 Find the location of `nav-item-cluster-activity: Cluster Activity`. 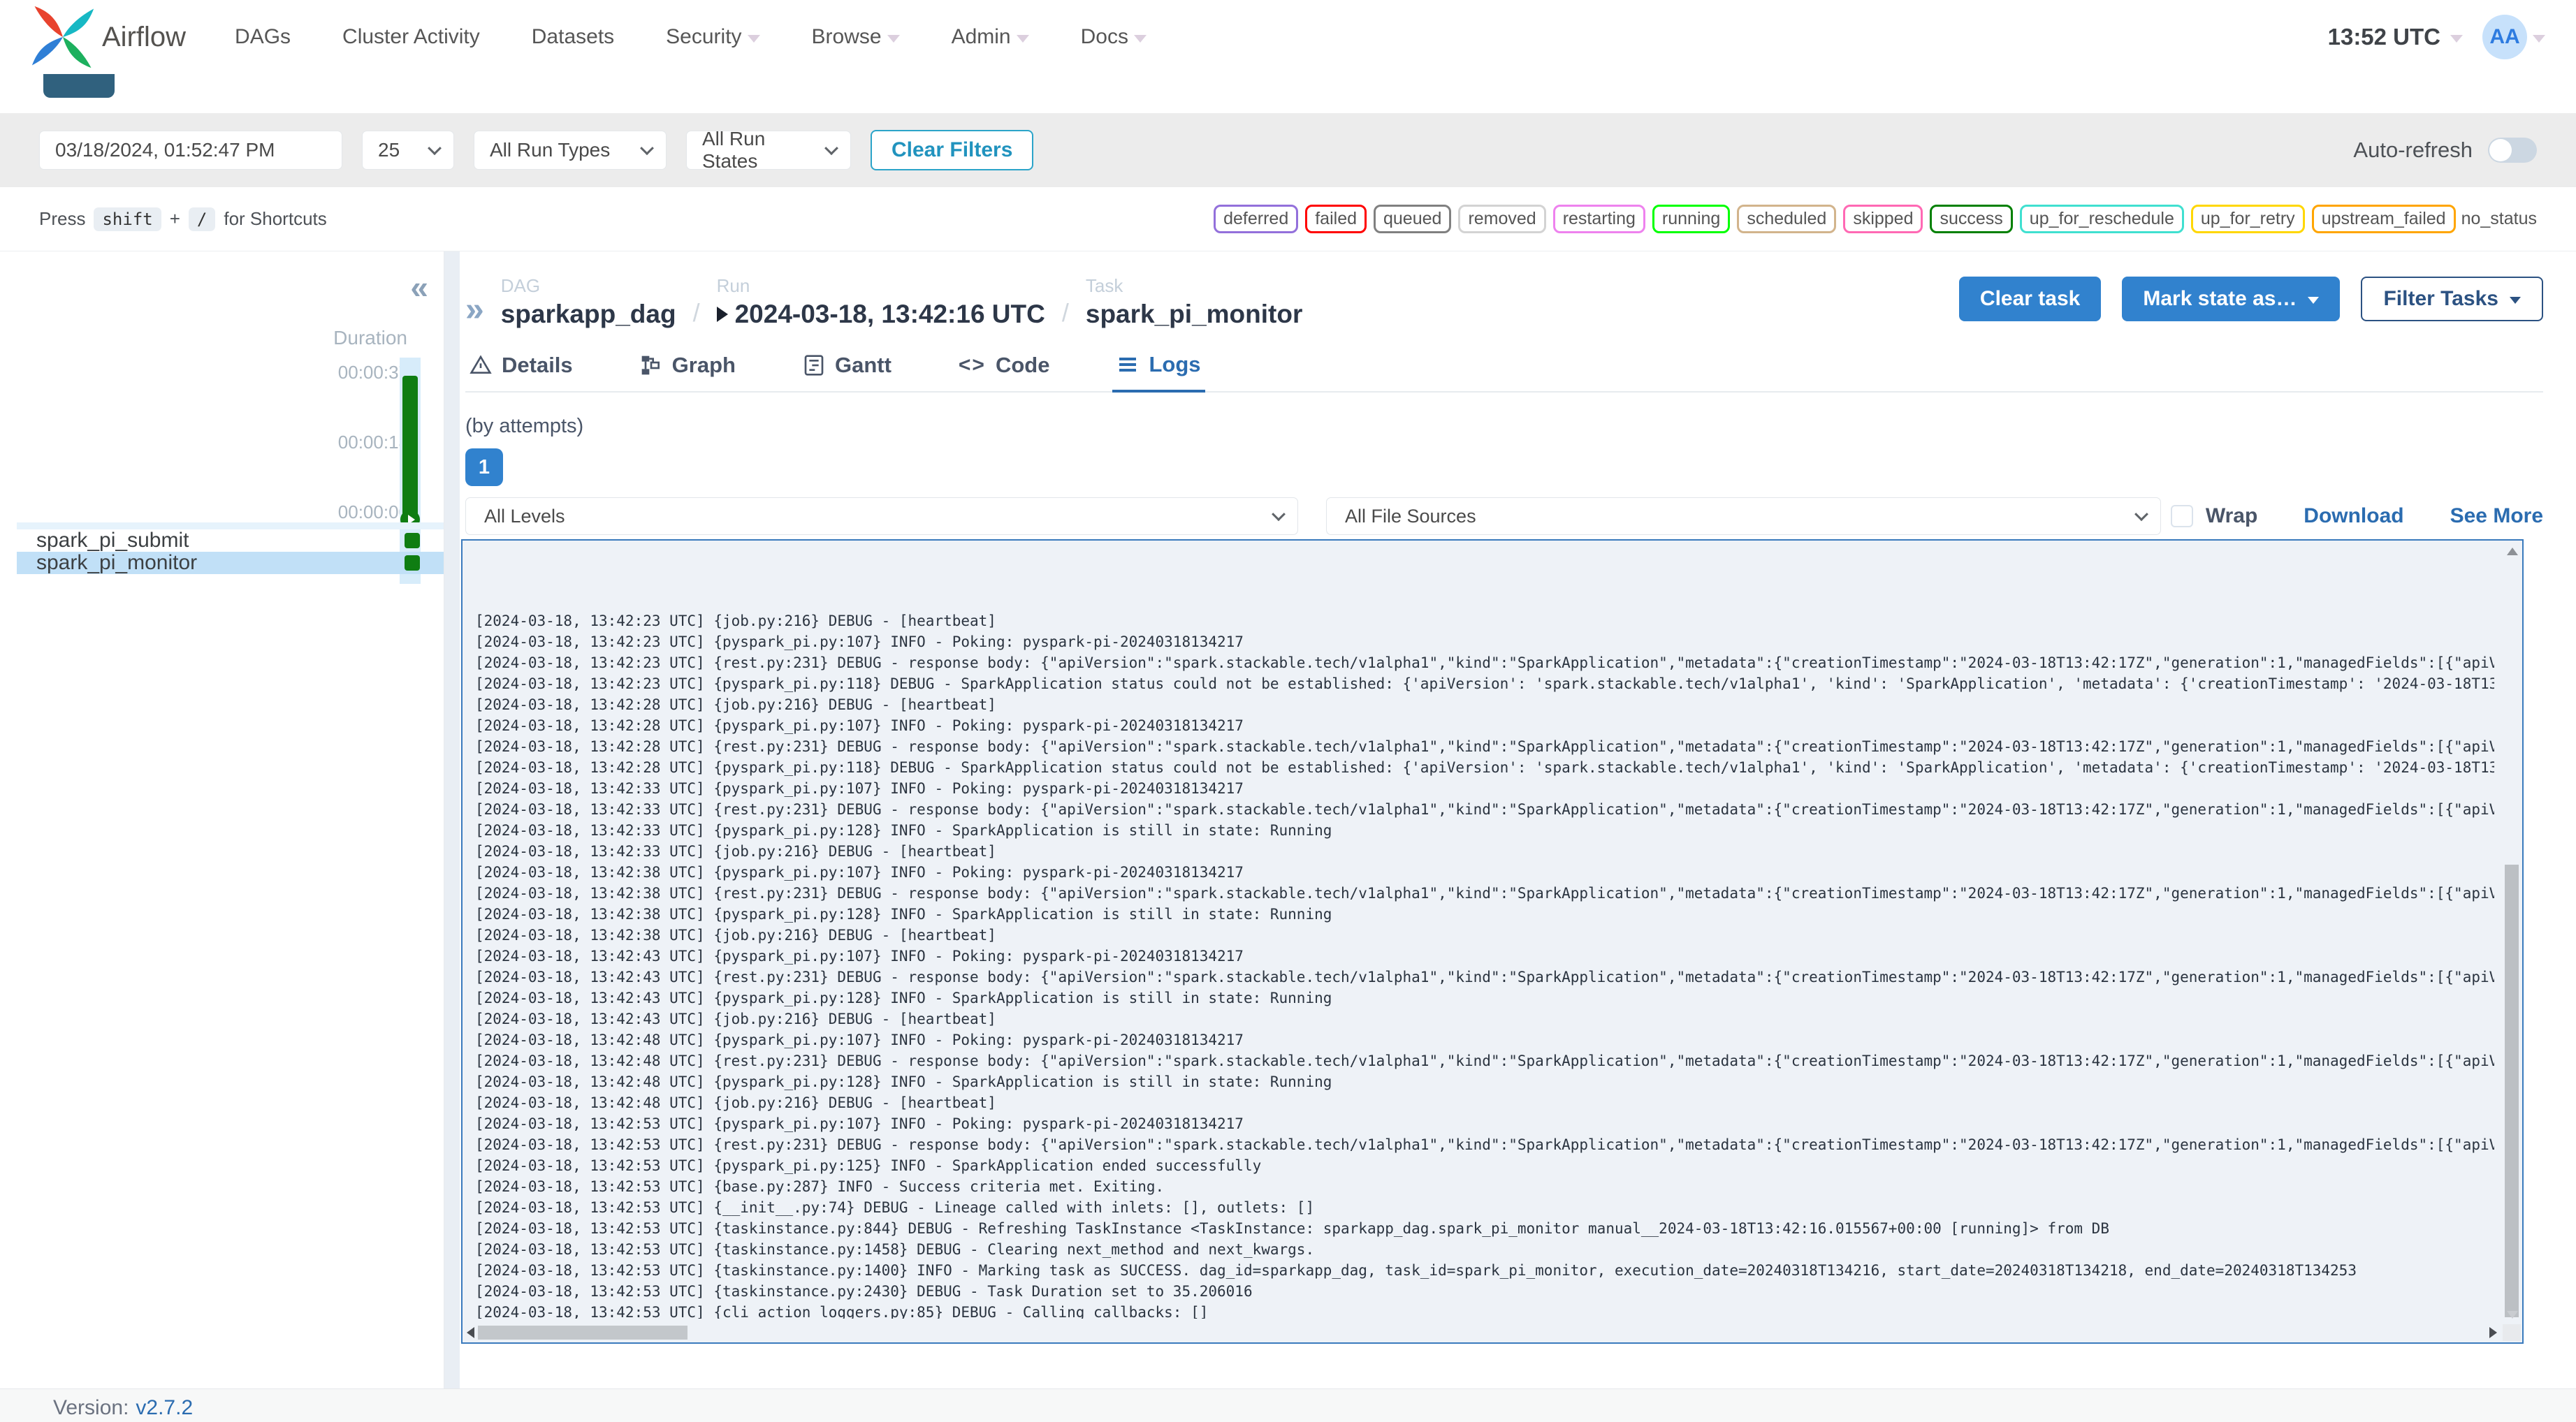

nav-item-cluster-activity: Cluster Activity is located at coordinates (411, 37).